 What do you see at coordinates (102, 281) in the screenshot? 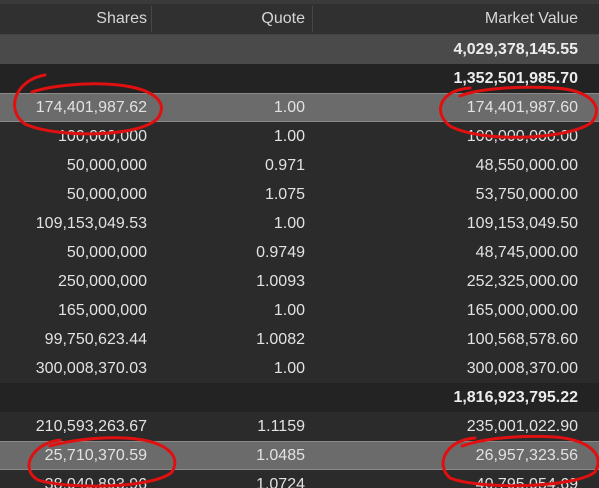
I see `shares-cell: 250,000,000` at bounding box center [102, 281].